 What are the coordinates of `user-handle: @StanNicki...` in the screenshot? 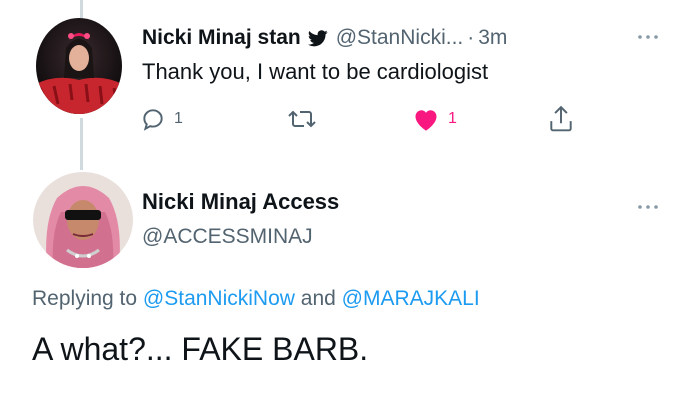 It's located at (400, 38).